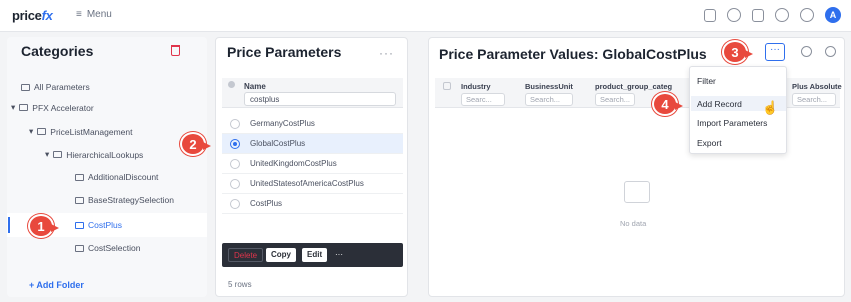 Image resolution: width=851 pixels, height=302 pixels. What do you see at coordinates (425, 16) in the screenshot?
I see `top-bar: pricefx ≡ Menu A` at bounding box center [425, 16].